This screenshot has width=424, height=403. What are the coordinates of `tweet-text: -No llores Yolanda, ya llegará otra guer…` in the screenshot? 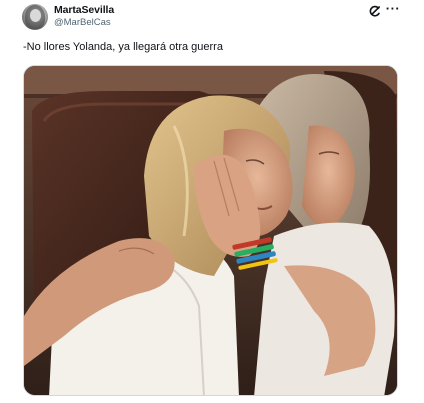 It's located at (123, 47).